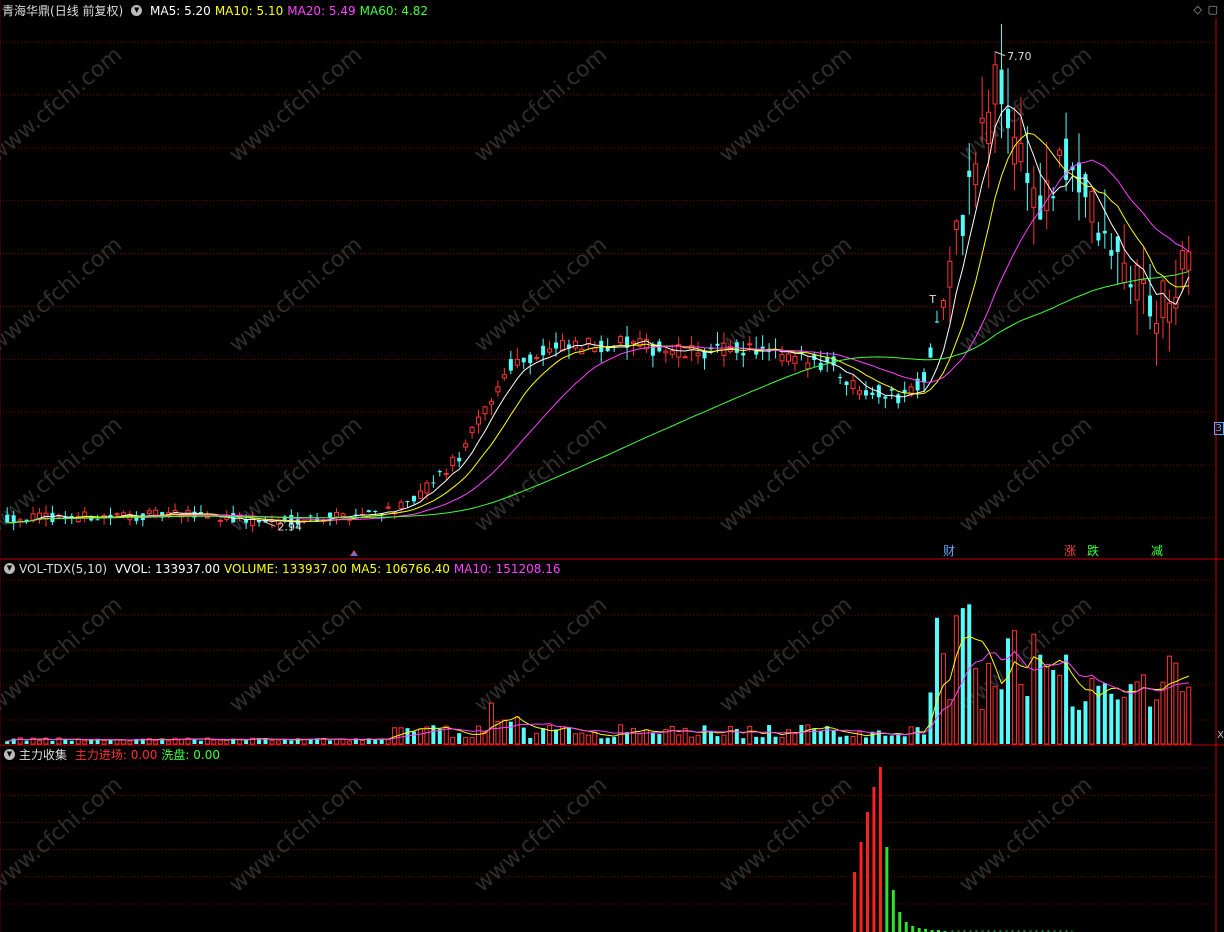  Describe the element at coordinates (26, 11) in the screenshot. I see `stock-name: 青海华鼎` at that location.